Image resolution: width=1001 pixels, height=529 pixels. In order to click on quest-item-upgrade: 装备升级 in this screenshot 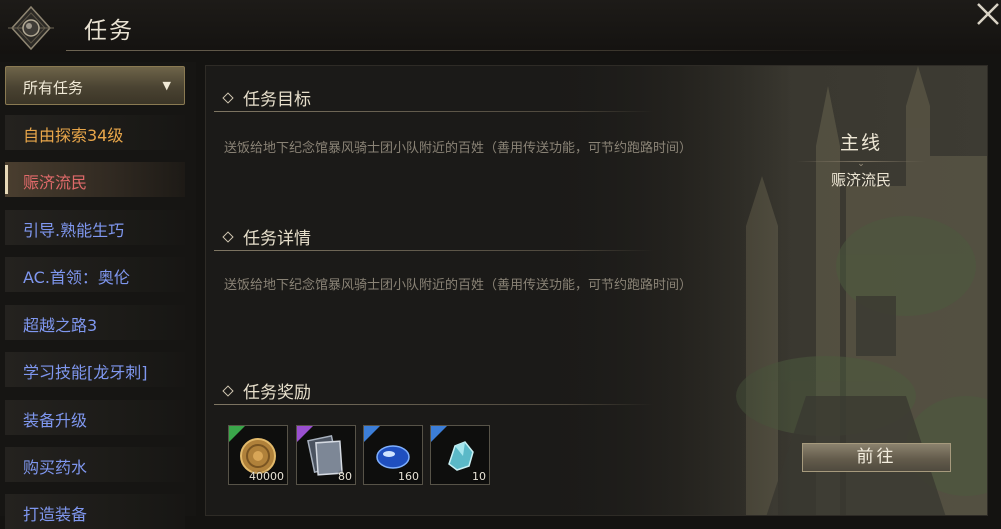, I will do `click(95, 417)`.